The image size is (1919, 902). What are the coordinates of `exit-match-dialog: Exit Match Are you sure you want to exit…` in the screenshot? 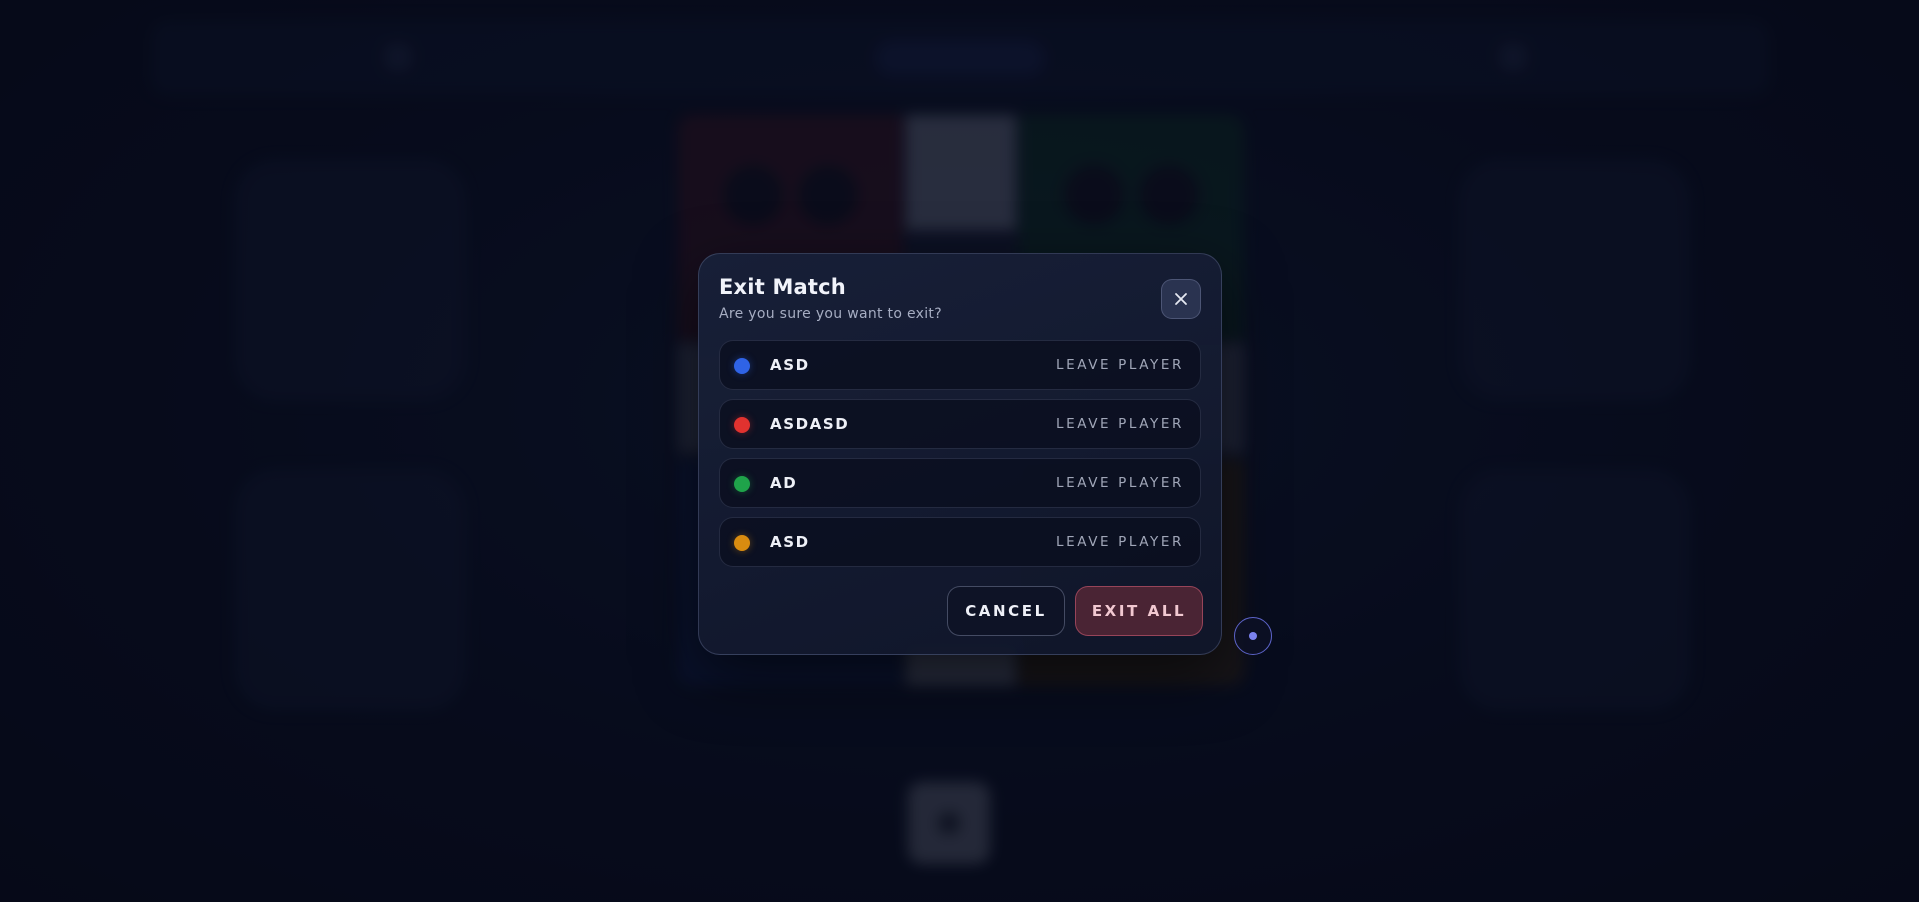 It's located at (960, 454).